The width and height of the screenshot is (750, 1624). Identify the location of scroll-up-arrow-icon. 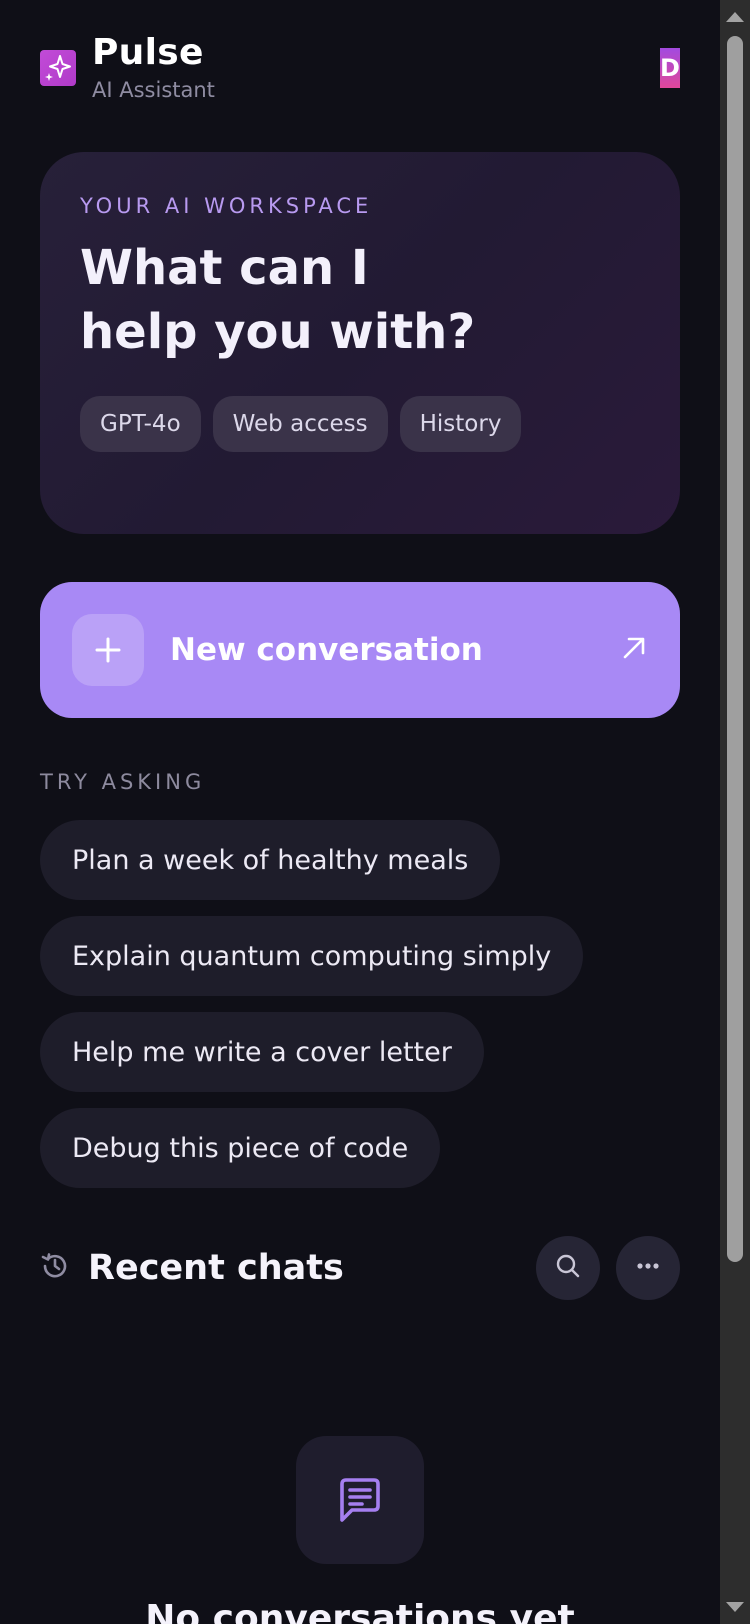
(735, 17).